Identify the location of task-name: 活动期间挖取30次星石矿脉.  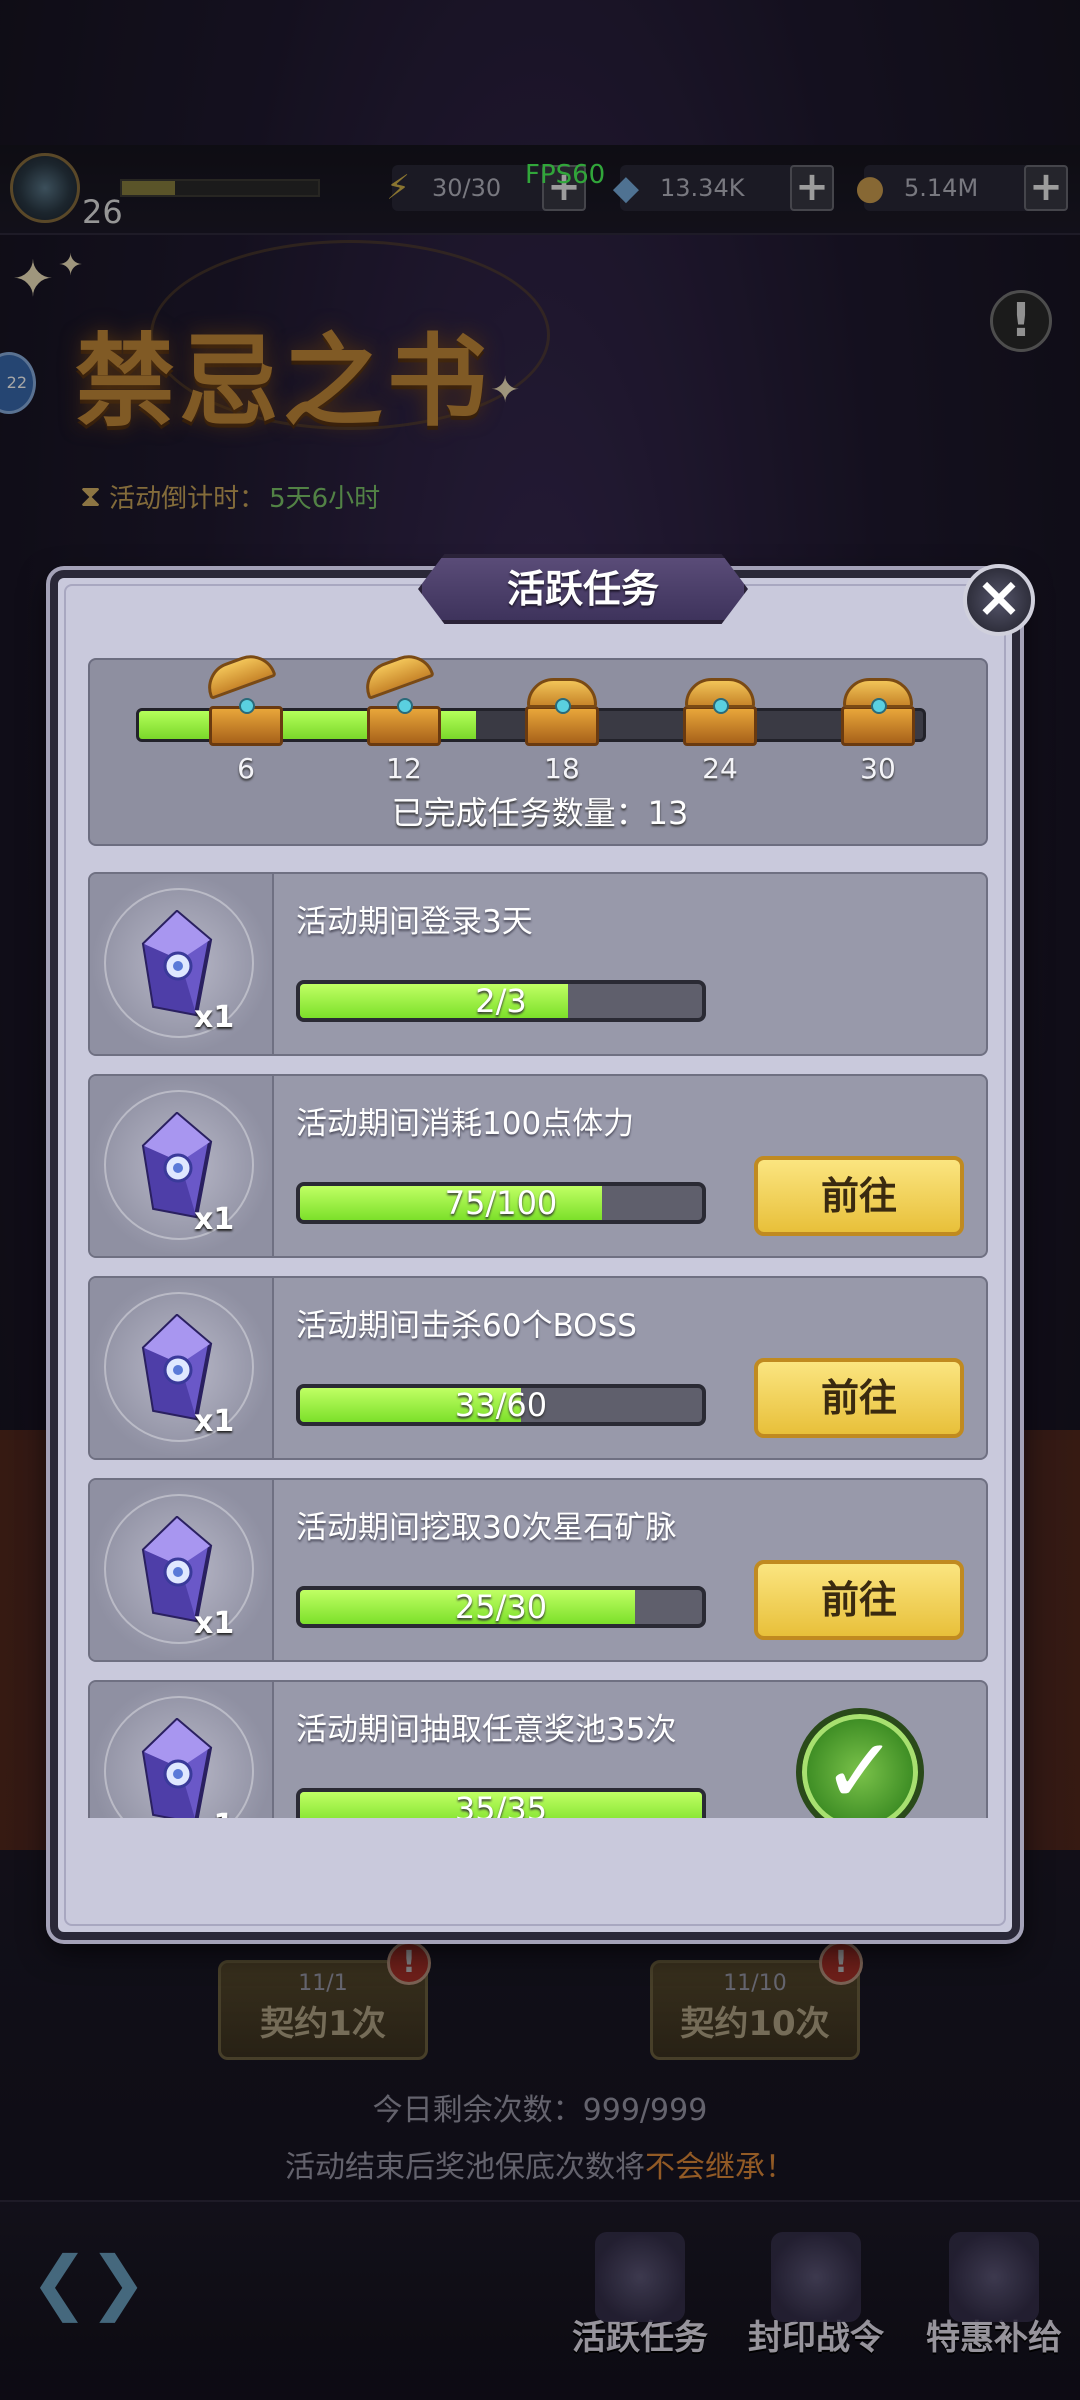
(486, 1528).